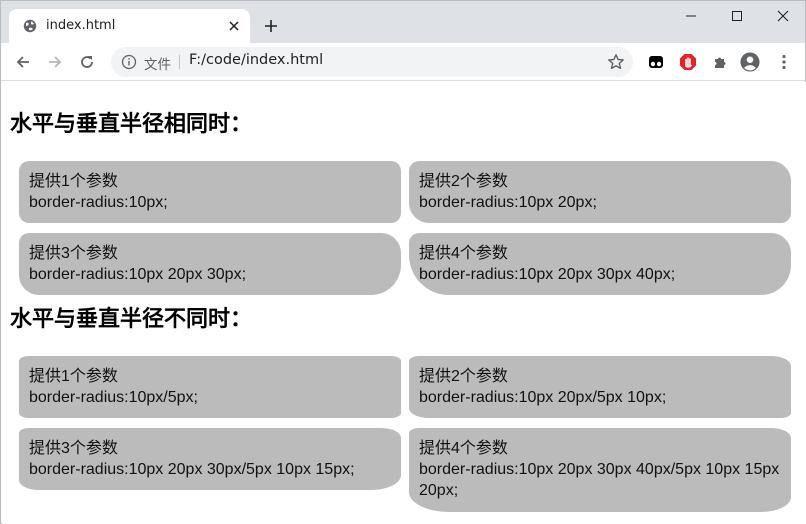 The width and height of the screenshot is (806, 524). Describe the element at coordinates (737, 16) in the screenshot. I see `maximize-button` at that location.